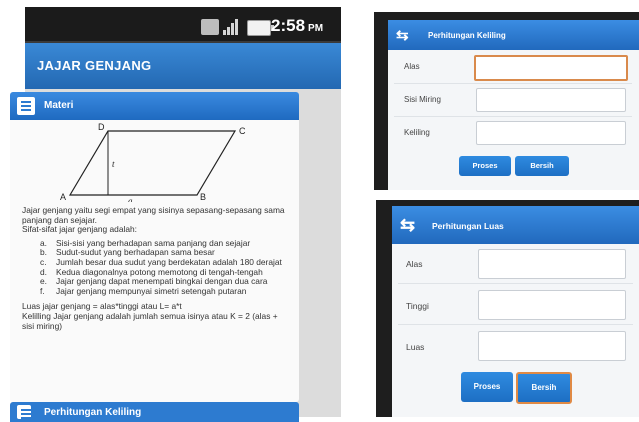  What do you see at coordinates (130, 199) in the screenshot?
I see `base-label: a` at bounding box center [130, 199].